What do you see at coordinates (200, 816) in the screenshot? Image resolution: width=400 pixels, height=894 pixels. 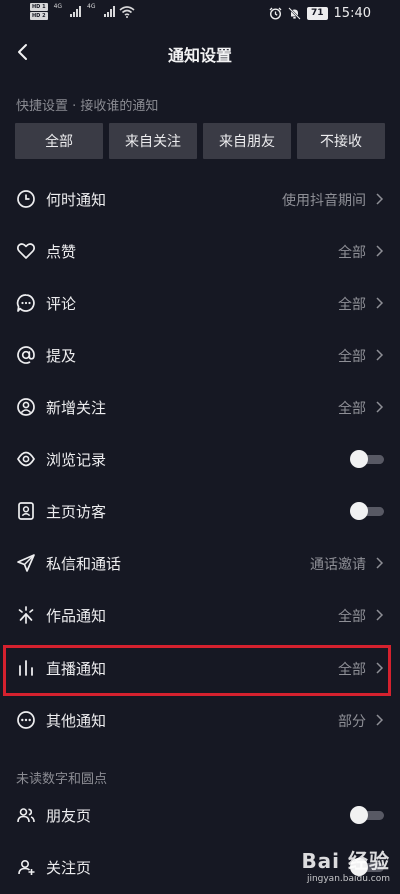 I see `row-friends-page: 朋友页` at bounding box center [200, 816].